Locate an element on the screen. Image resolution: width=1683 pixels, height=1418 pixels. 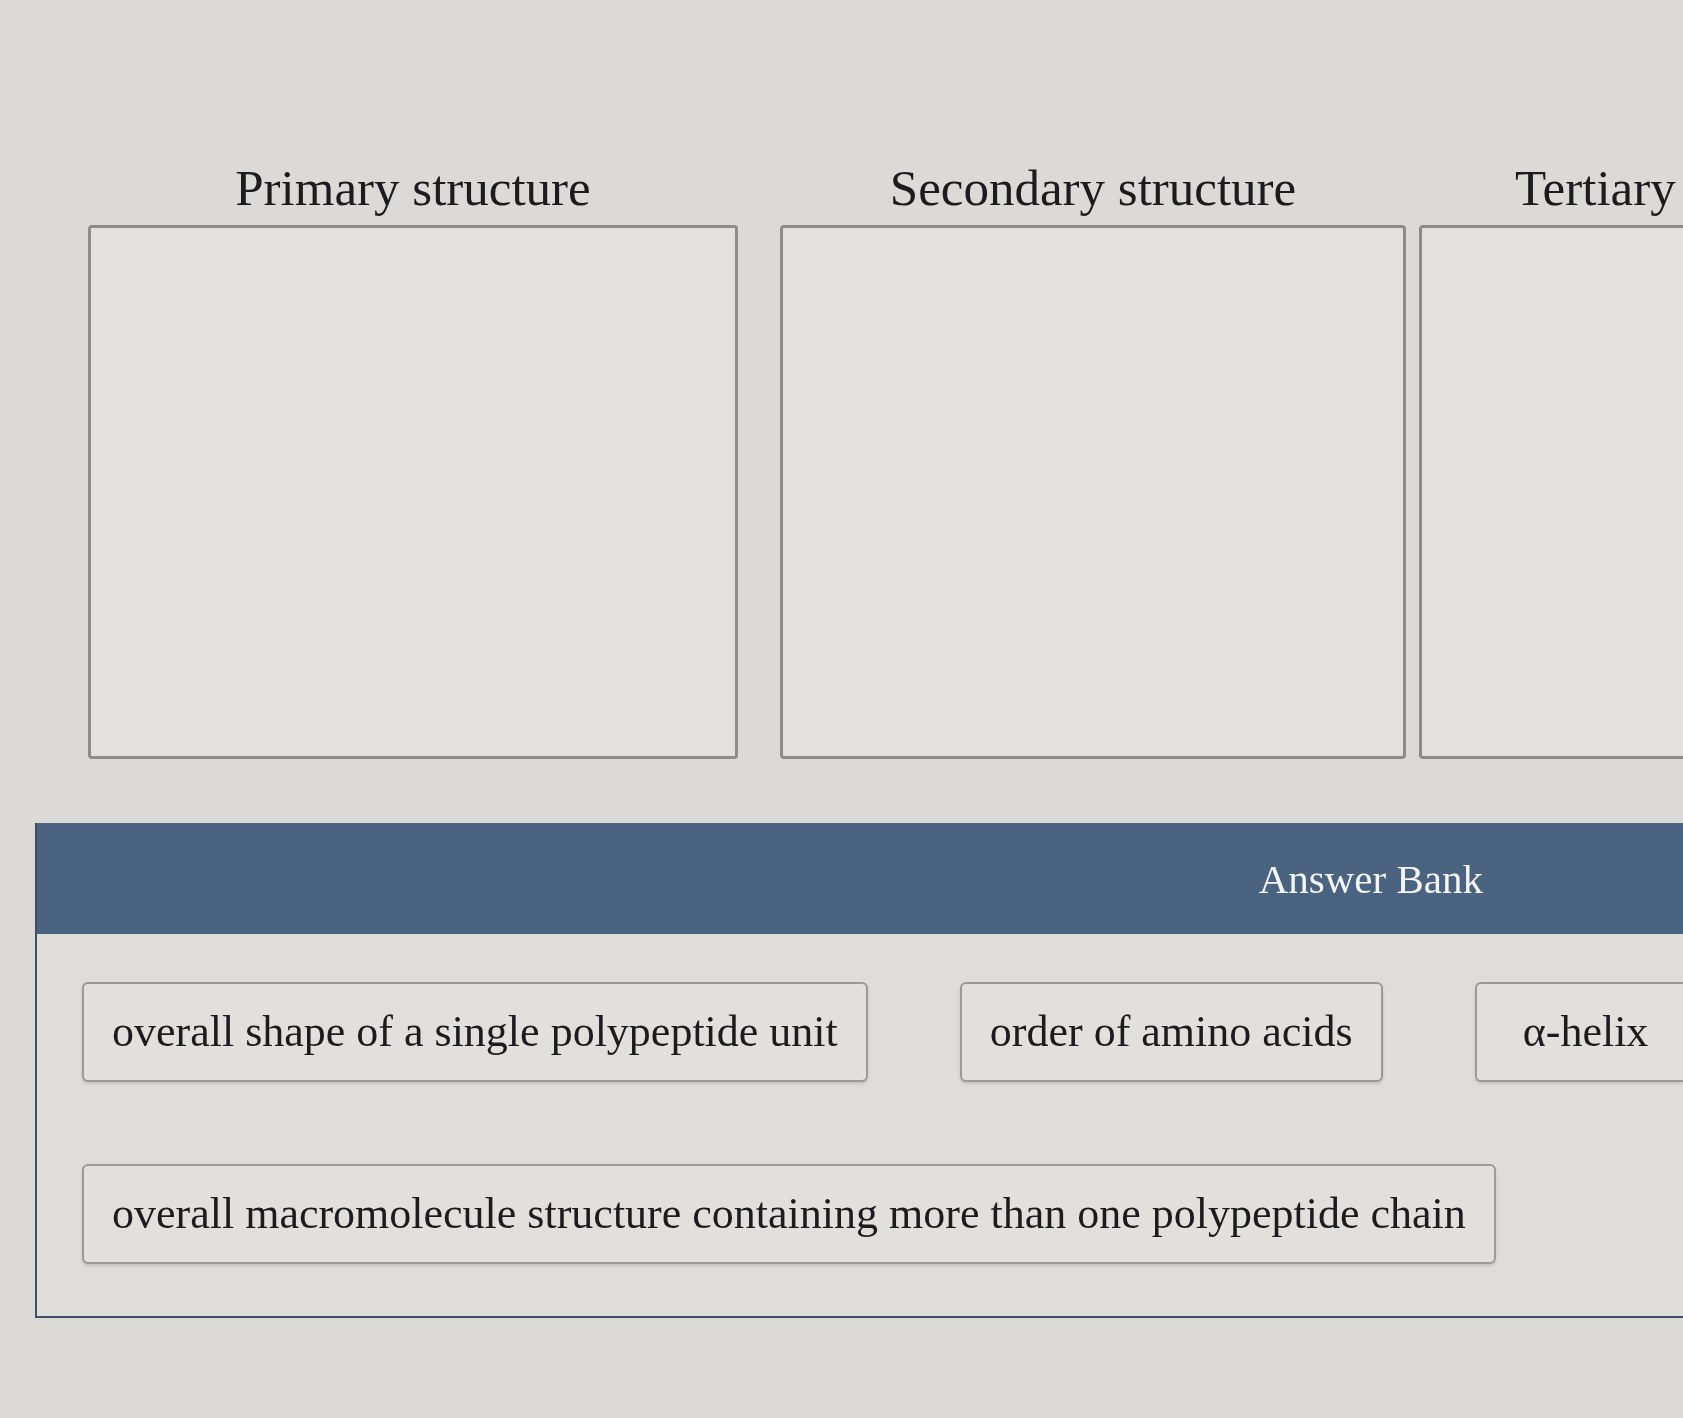
answer-bank-title: Answer Bank is located at coordinates (1370, 878).